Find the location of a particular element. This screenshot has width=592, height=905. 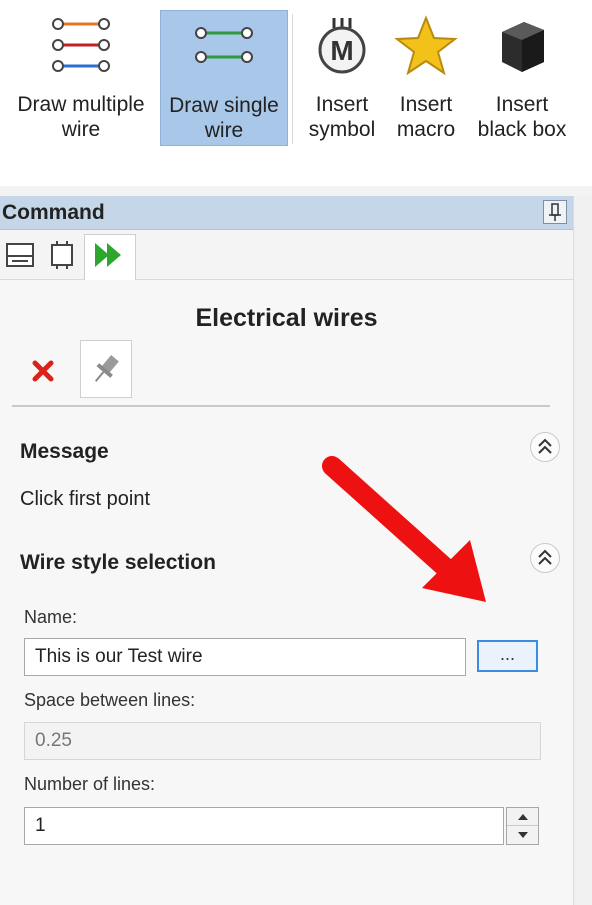

command-panel-header: Command is located at coordinates (286, 213).